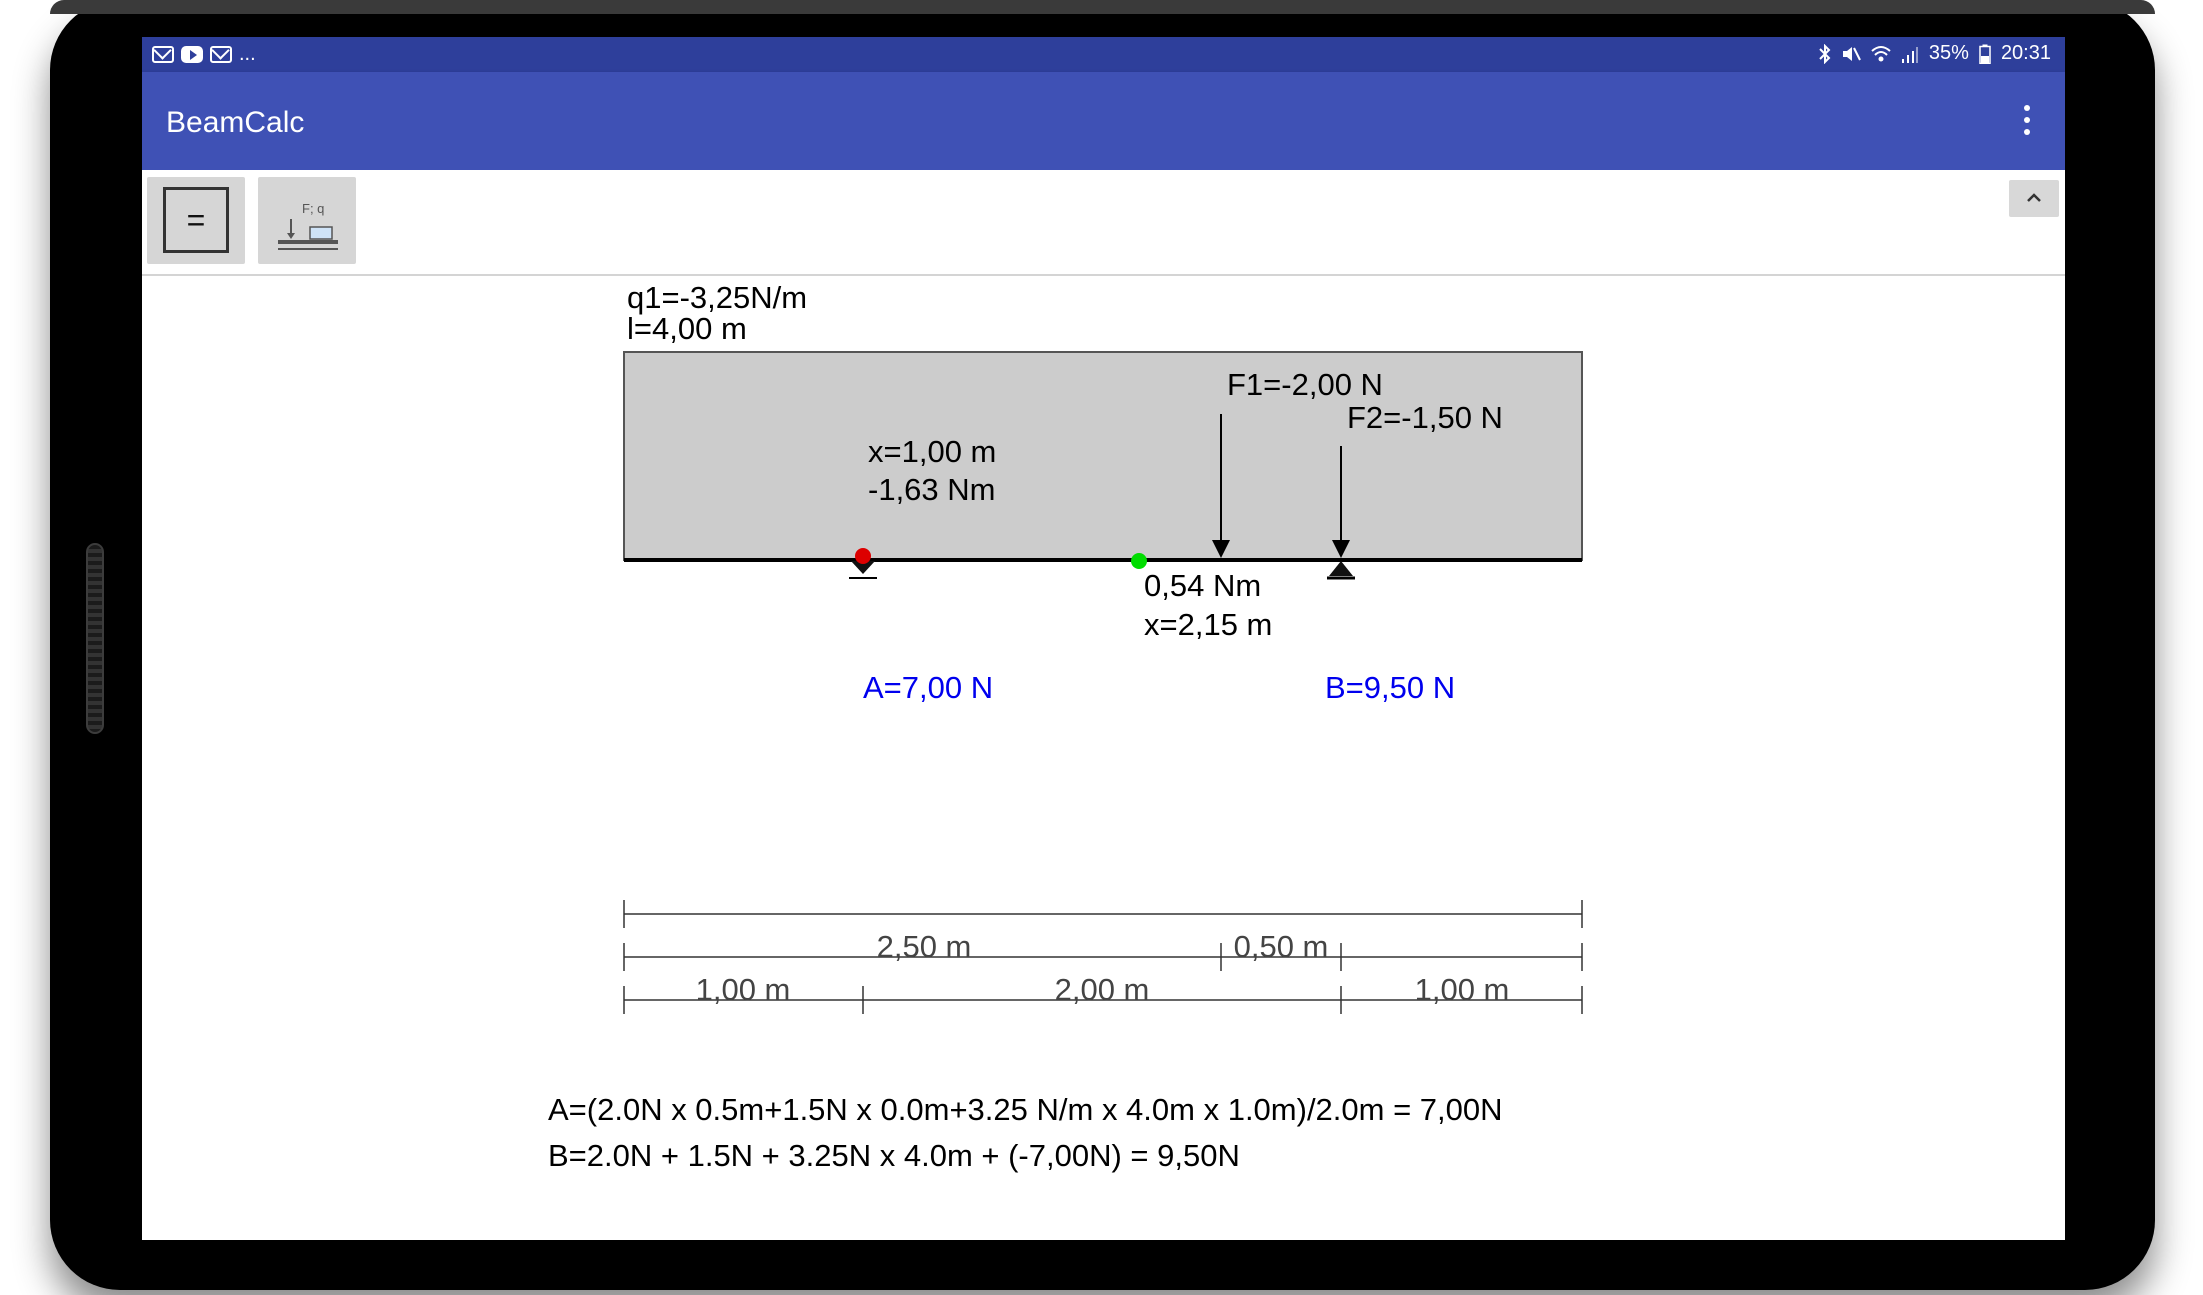 Image resolution: width=2203 pixels, height=1295 pixels. Describe the element at coordinates (1103, 121) in the screenshot. I see `app-bar: BeamCalc` at that location.